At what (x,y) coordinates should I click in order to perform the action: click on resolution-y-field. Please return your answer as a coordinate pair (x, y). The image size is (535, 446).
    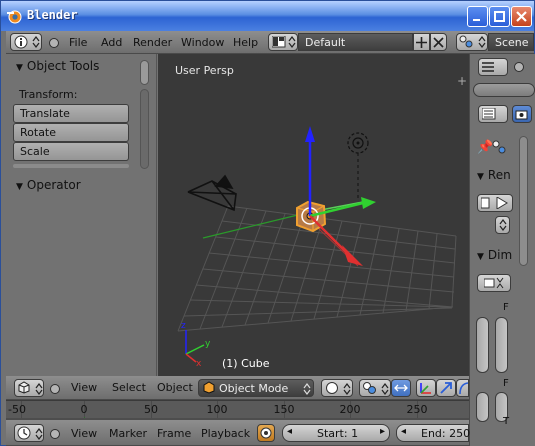
    Looking at the image, I should click on (501, 345).